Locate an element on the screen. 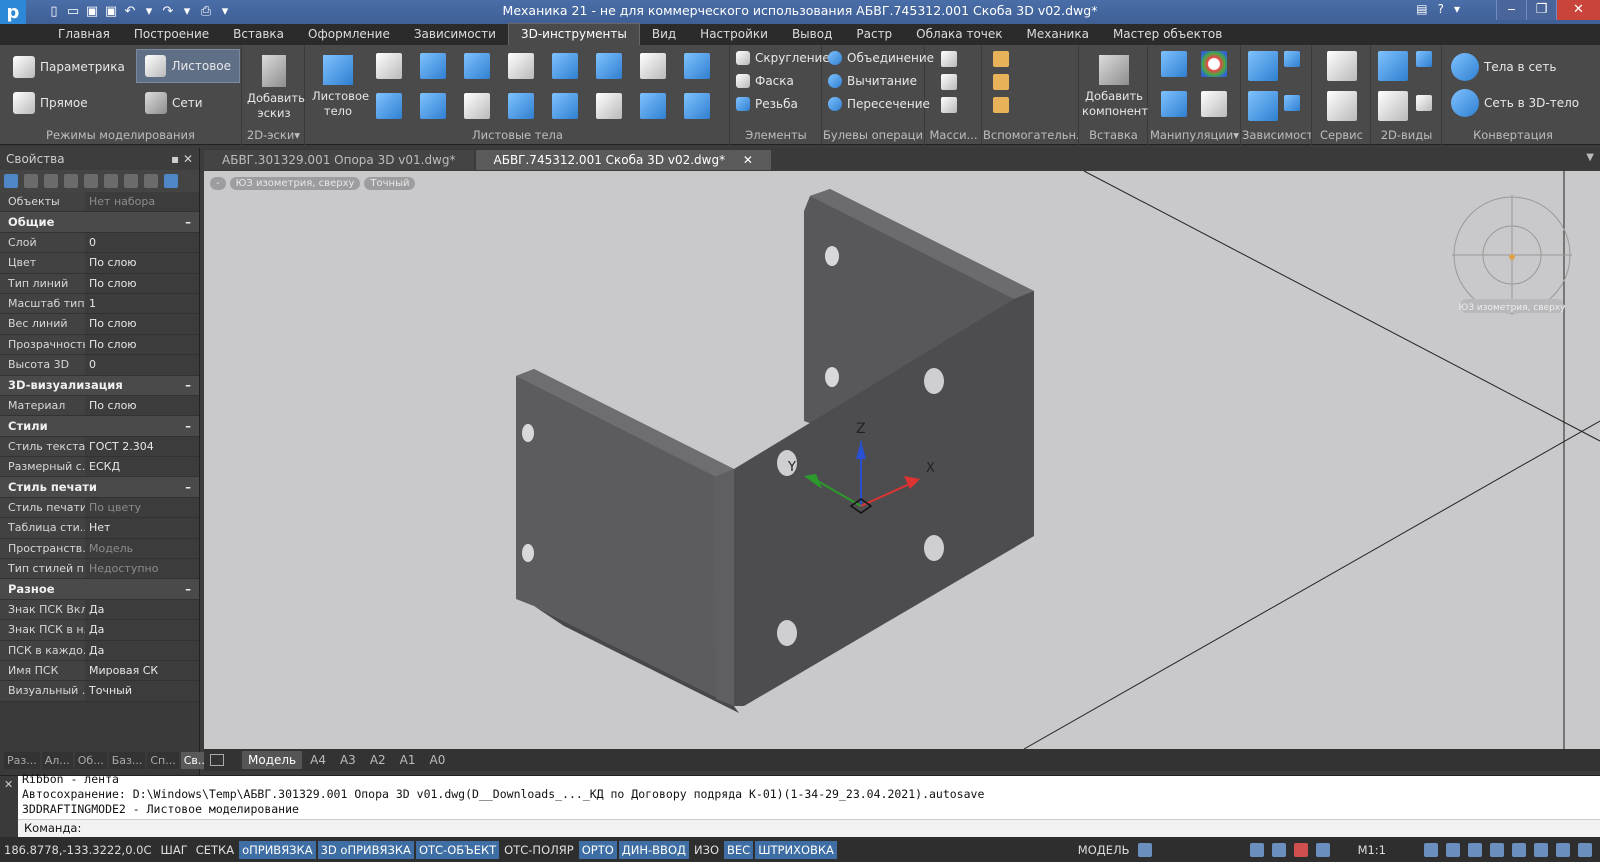 Image resolution: width=1600 pixels, height=862 pixels. close-button: ✕ is located at coordinates (1578, 10).